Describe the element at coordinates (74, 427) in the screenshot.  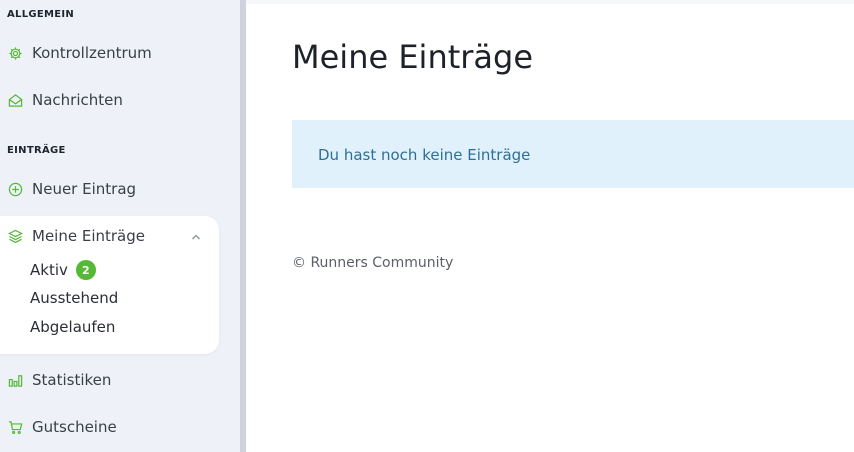
I see `sidebar-item-label: Gutscheine` at that location.